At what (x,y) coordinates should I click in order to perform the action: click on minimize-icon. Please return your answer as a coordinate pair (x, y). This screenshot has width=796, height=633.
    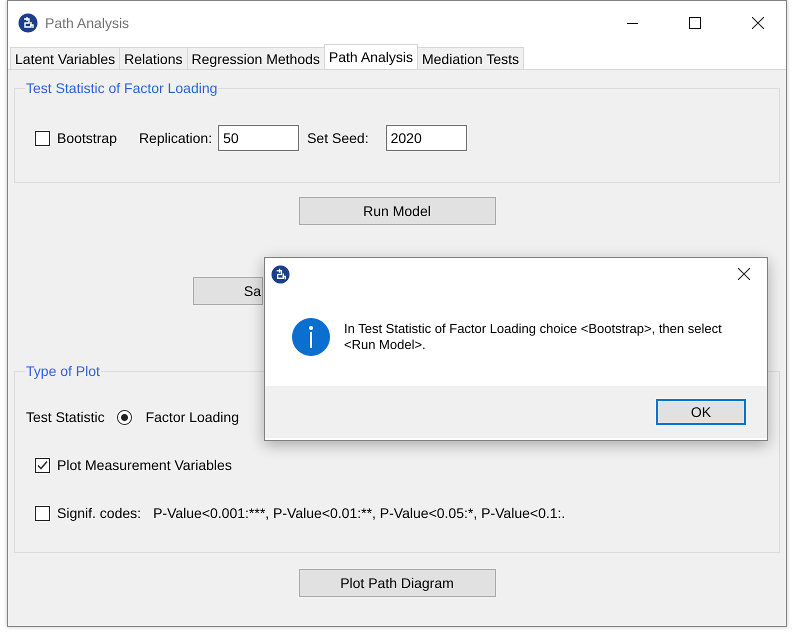
    Looking at the image, I should click on (632, 23).